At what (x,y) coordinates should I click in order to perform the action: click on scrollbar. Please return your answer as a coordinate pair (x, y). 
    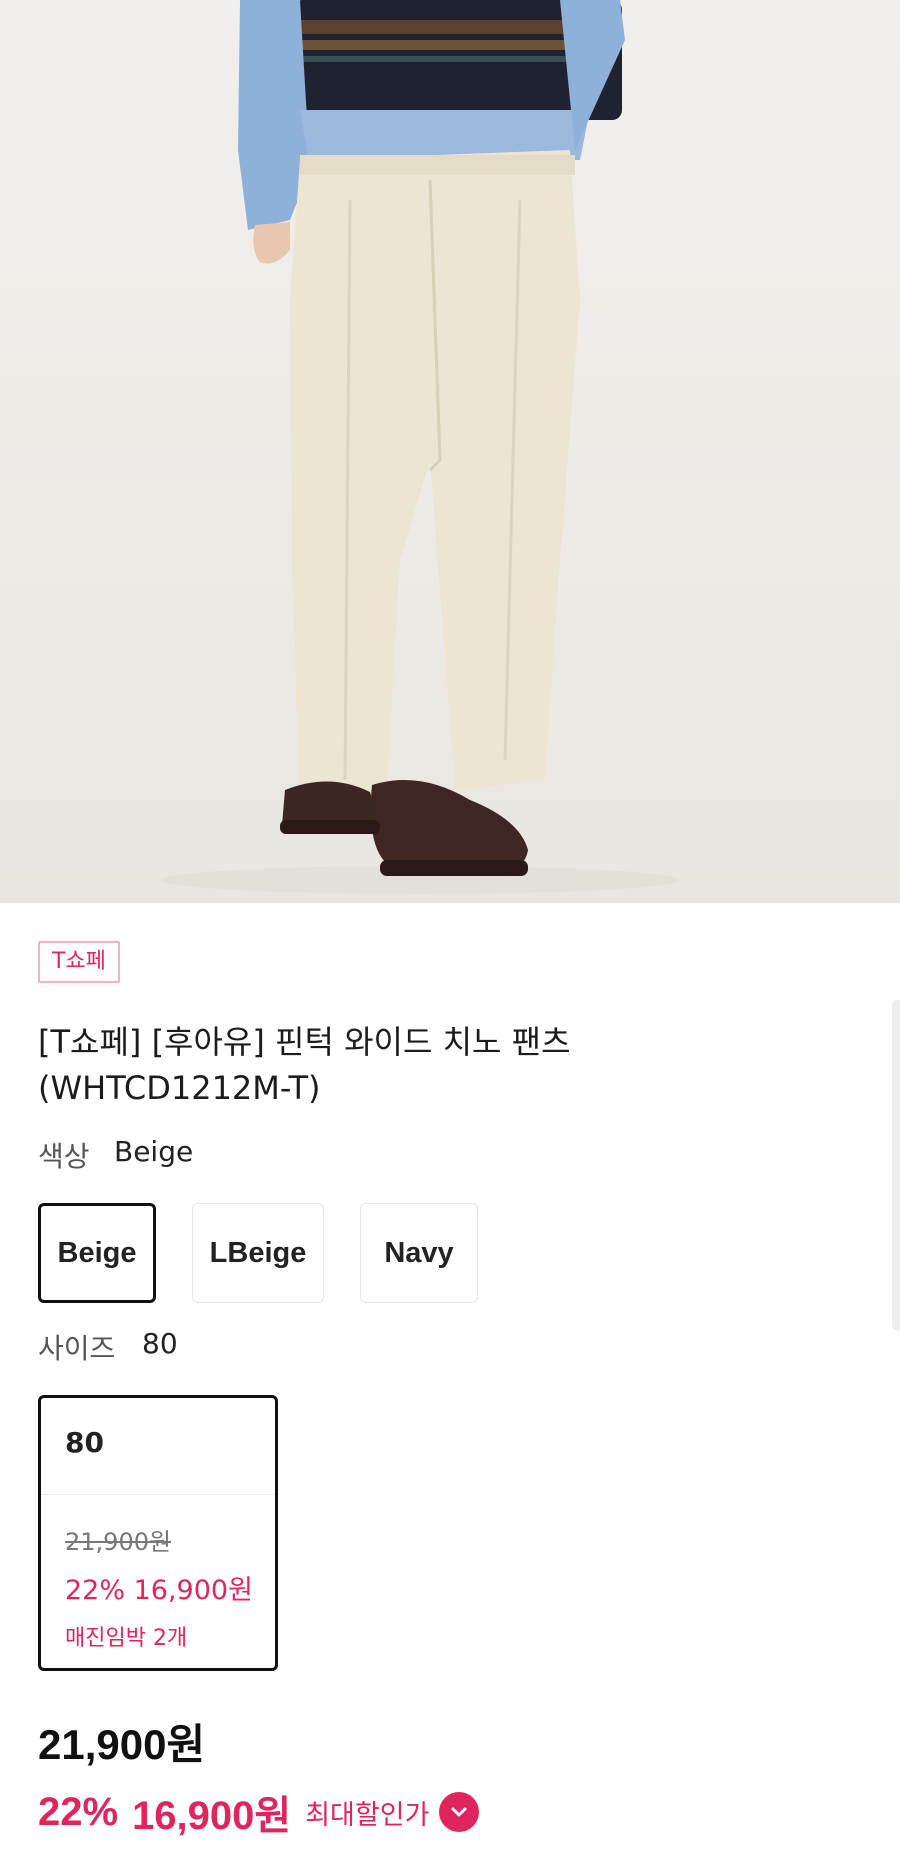
    Looking at the image, I should click on (896, 1165).